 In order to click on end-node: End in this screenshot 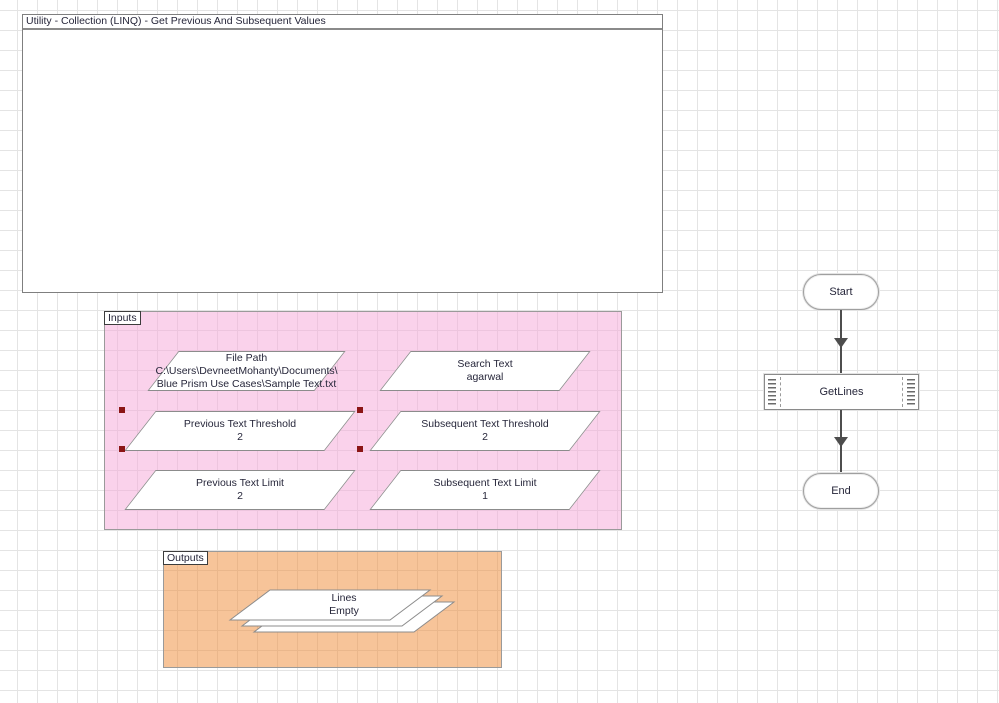, I will do `click(841, 491)`.